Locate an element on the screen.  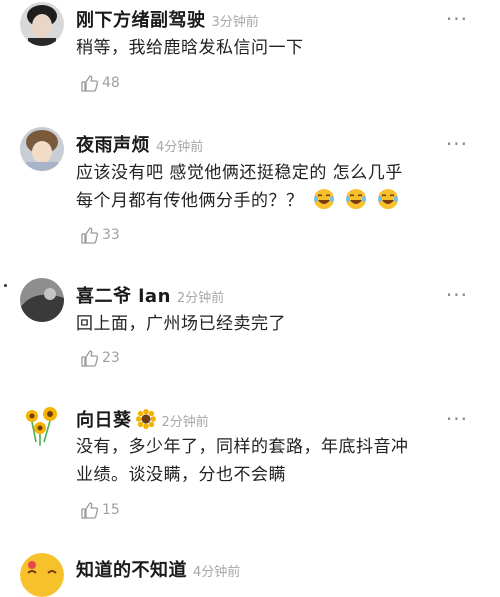
comment-author: 知道的不知道 4分钟前 is located at coordinates (158, 569).